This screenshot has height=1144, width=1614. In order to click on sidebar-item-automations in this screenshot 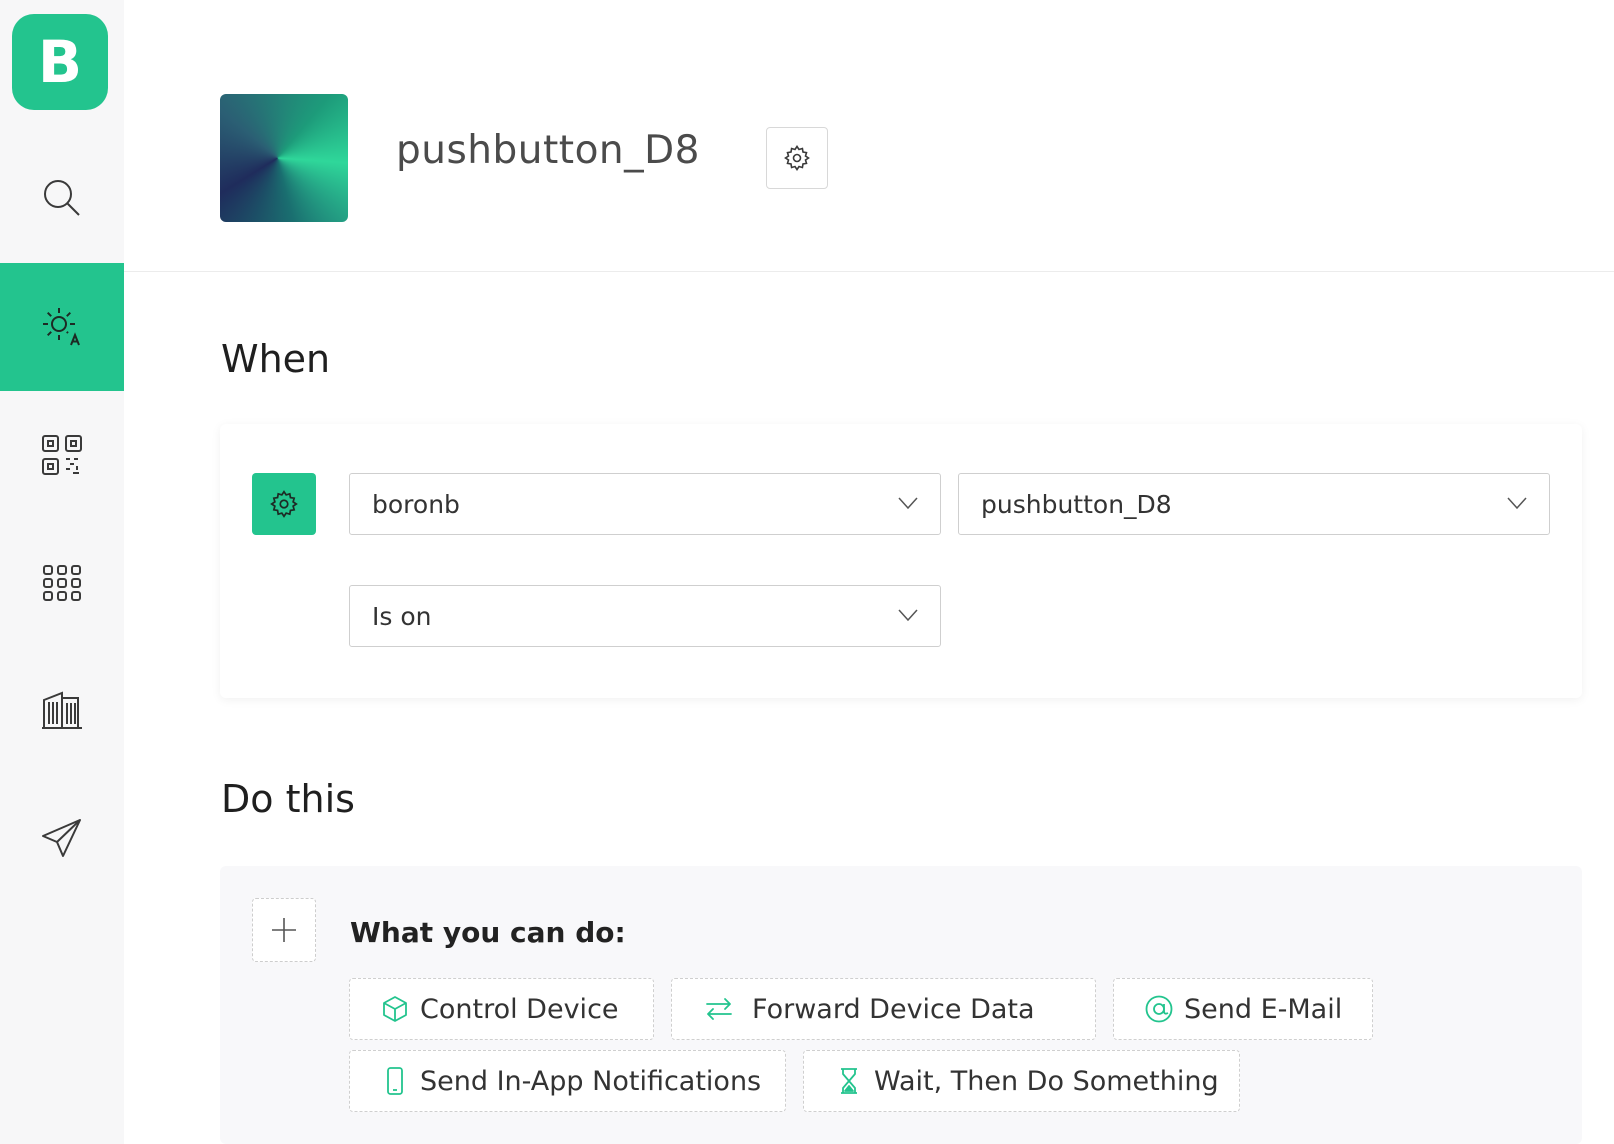, I will do `click(62, 327)`.